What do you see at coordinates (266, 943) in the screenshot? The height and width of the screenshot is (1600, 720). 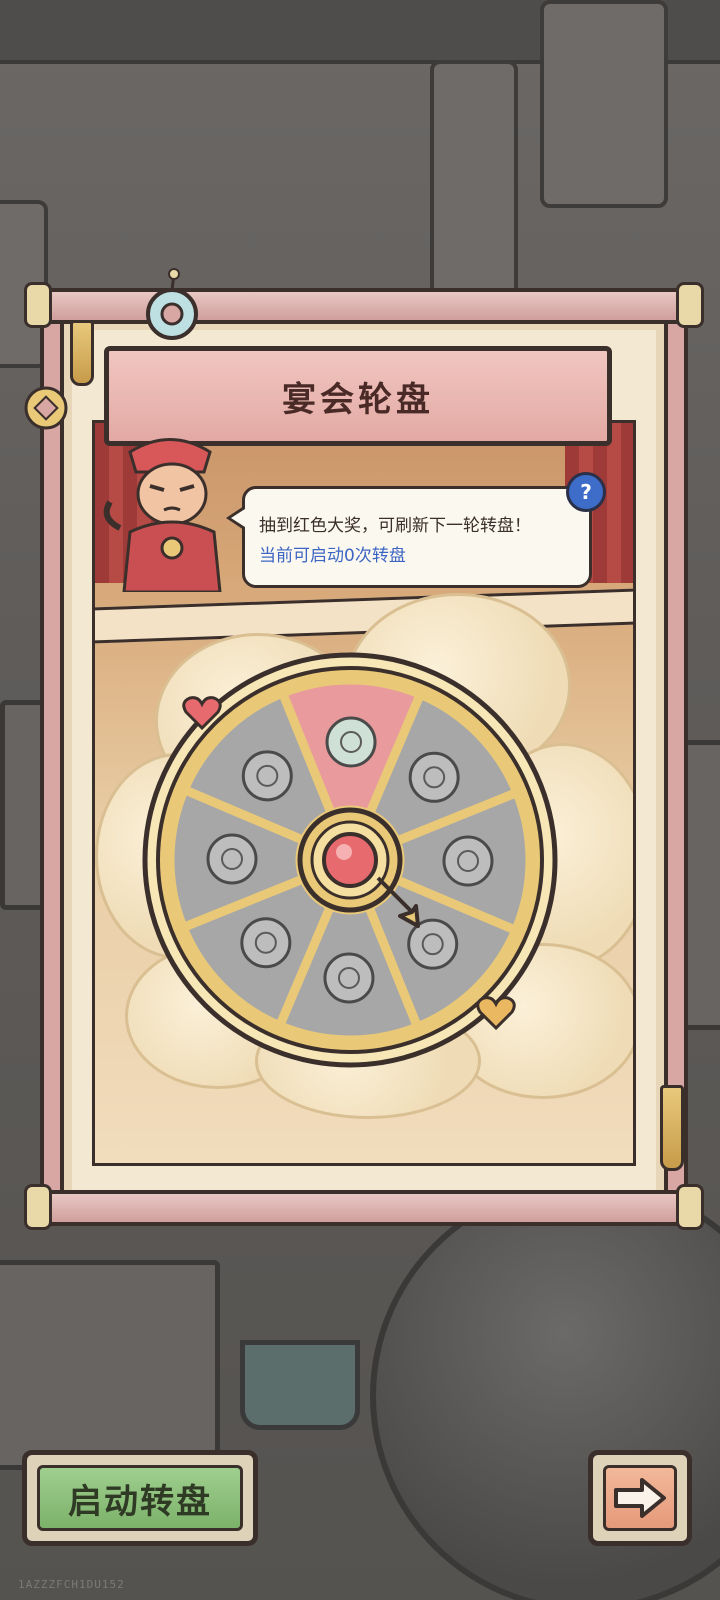 I see `ghost-cloak-icon` at bounding box center [266, 943].